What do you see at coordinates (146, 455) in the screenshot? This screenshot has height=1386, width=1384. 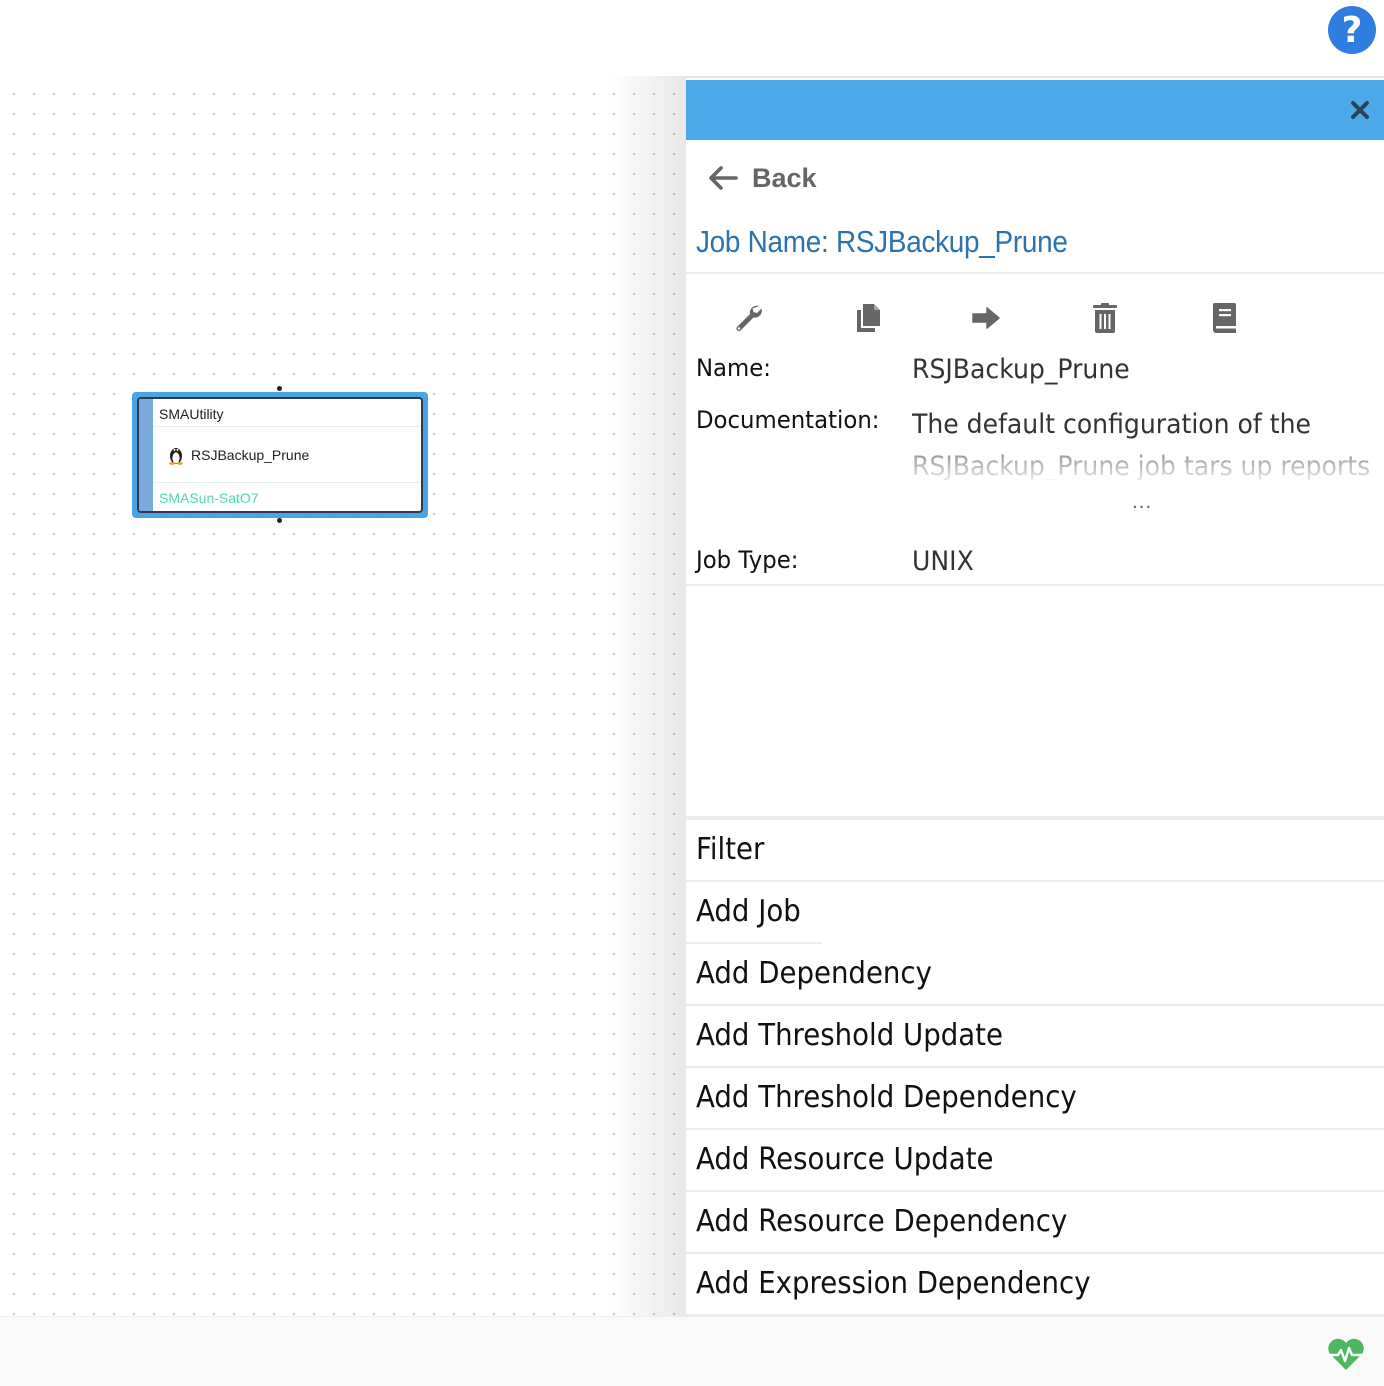 I see `node-color-bar` at bounding box center [146, 455].